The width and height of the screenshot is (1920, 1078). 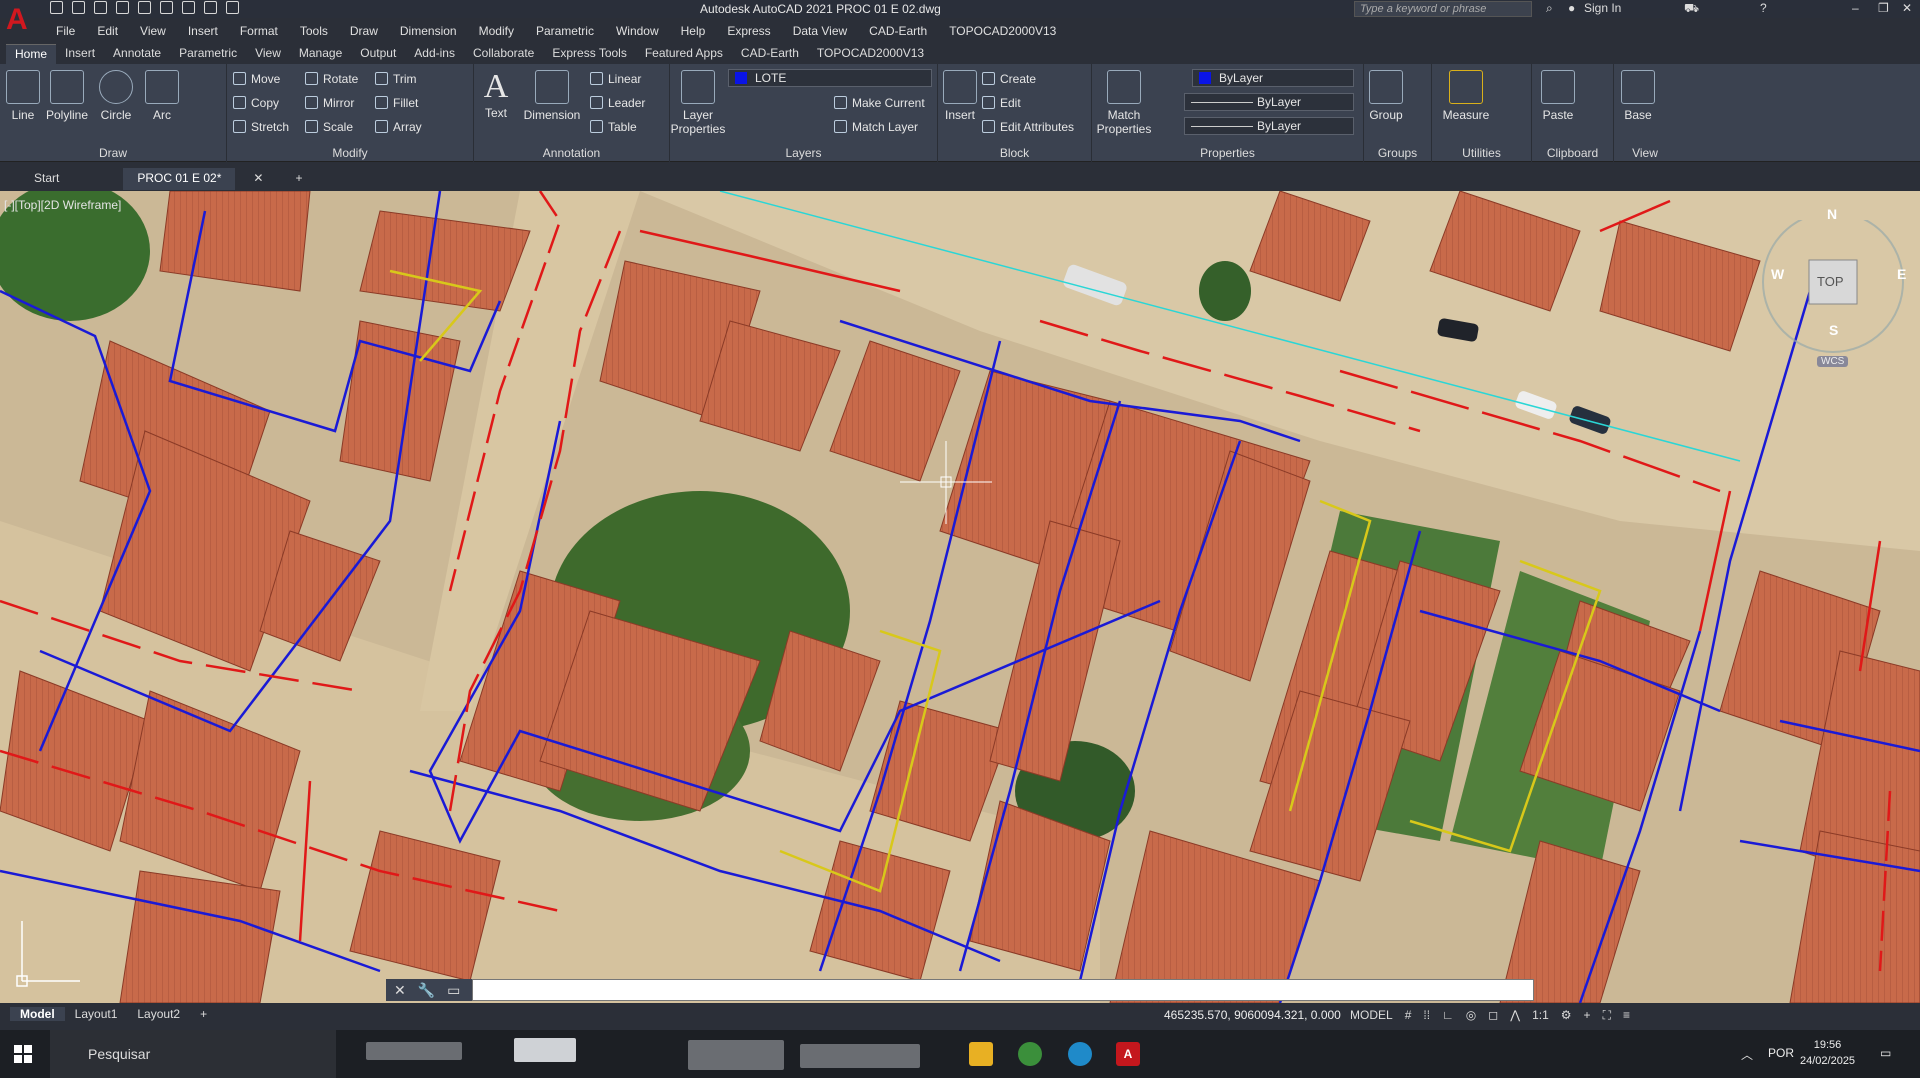 I want to click on edge-icon, so click(x=1080, y=1054).